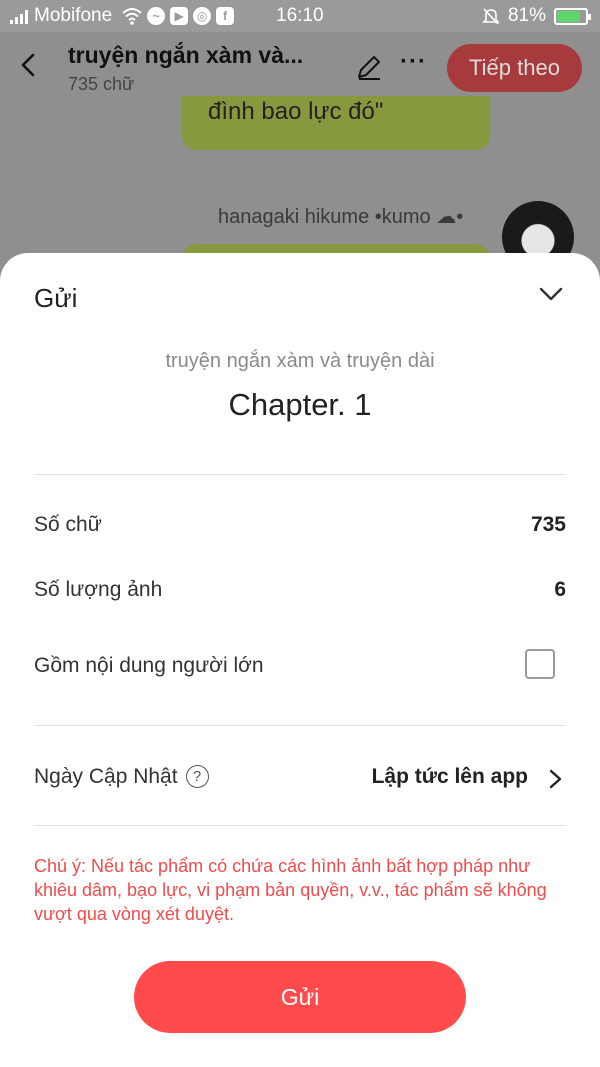  What do you see at coordinates (98, 589) in the screenshot?
I see `image-count-label: Số lượng ảnh` at bounding box center [98, 589].